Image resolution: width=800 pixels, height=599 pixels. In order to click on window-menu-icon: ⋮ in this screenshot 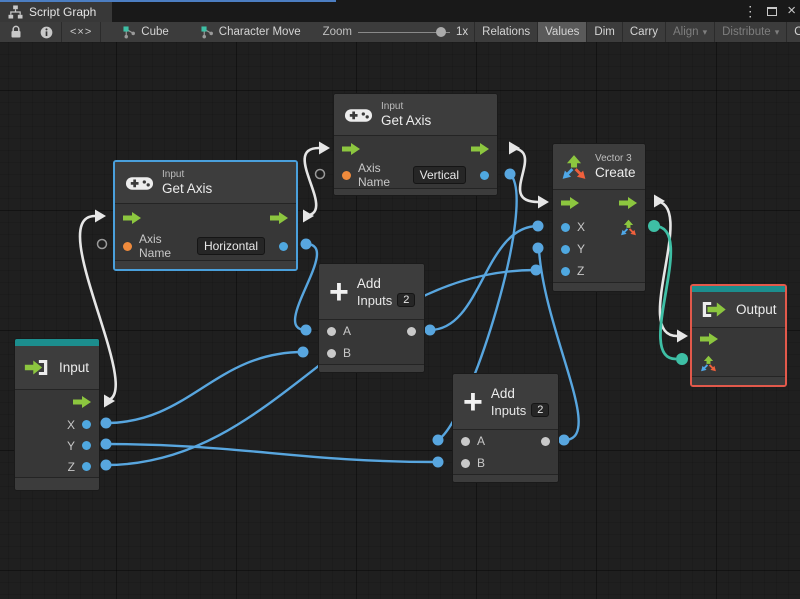, I will do `click(750, 11)`.